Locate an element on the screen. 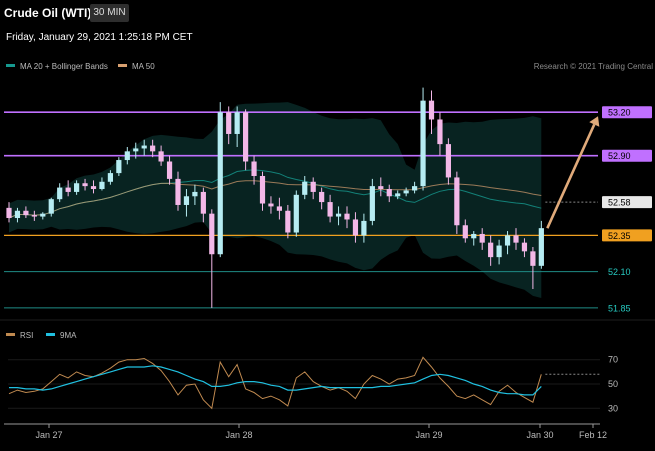 Image resolution: width=655 pixels, height=451 pixels. price-legend: MA 20 + Bollinger Bands MA 50 is located at coordinates (80, 66).